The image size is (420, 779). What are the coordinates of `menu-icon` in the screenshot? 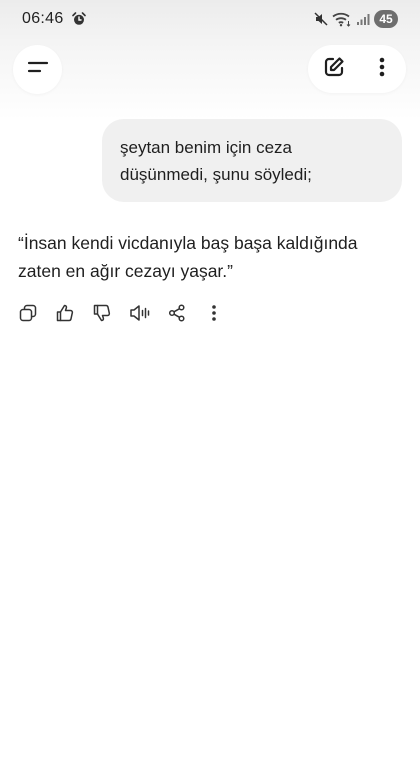 It's located at (38, 69).